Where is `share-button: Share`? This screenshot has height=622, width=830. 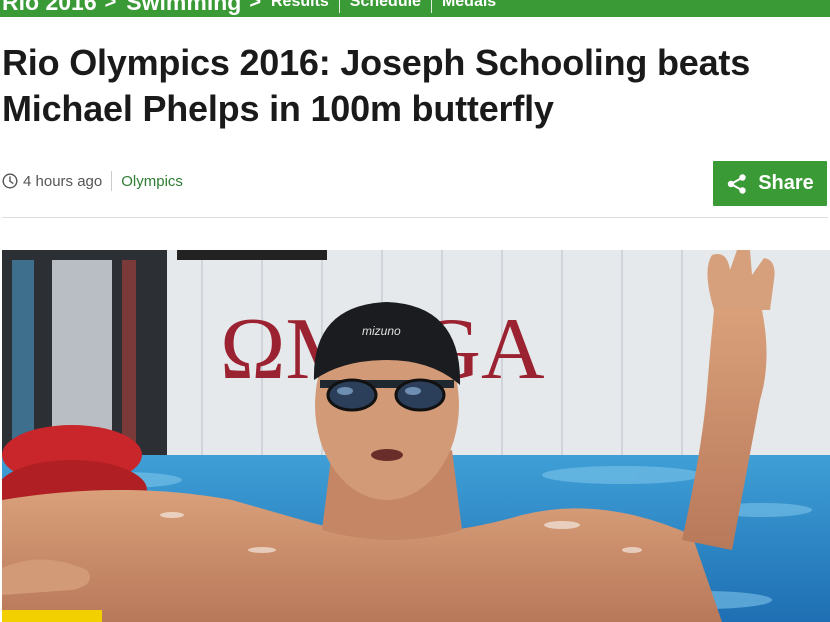 share-button: Share is located at coordinates (770, 183).